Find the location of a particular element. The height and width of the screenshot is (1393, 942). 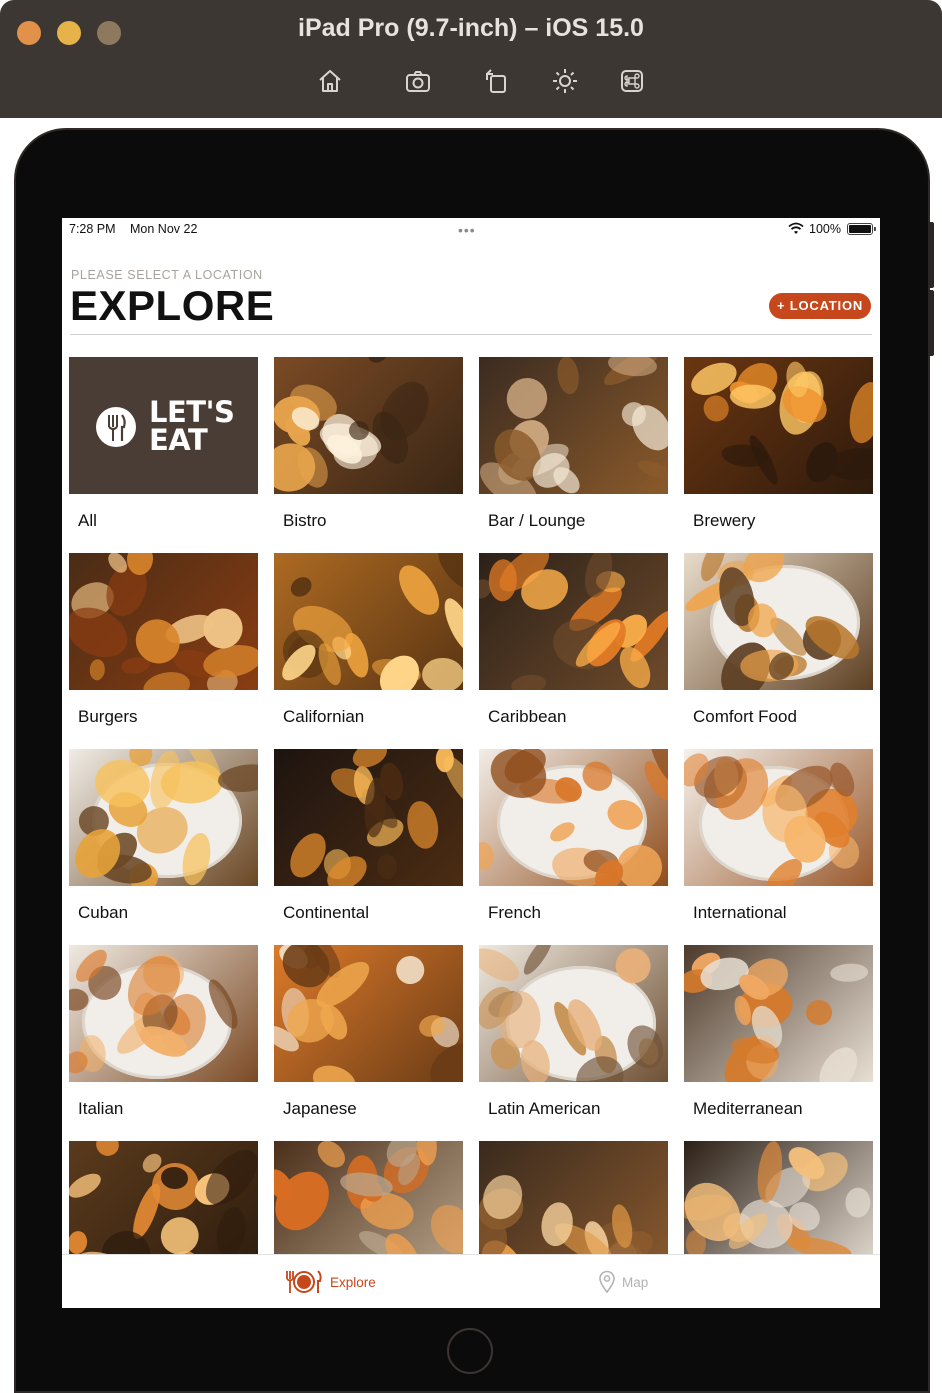

command-icon is located at coordinates (632, 81).